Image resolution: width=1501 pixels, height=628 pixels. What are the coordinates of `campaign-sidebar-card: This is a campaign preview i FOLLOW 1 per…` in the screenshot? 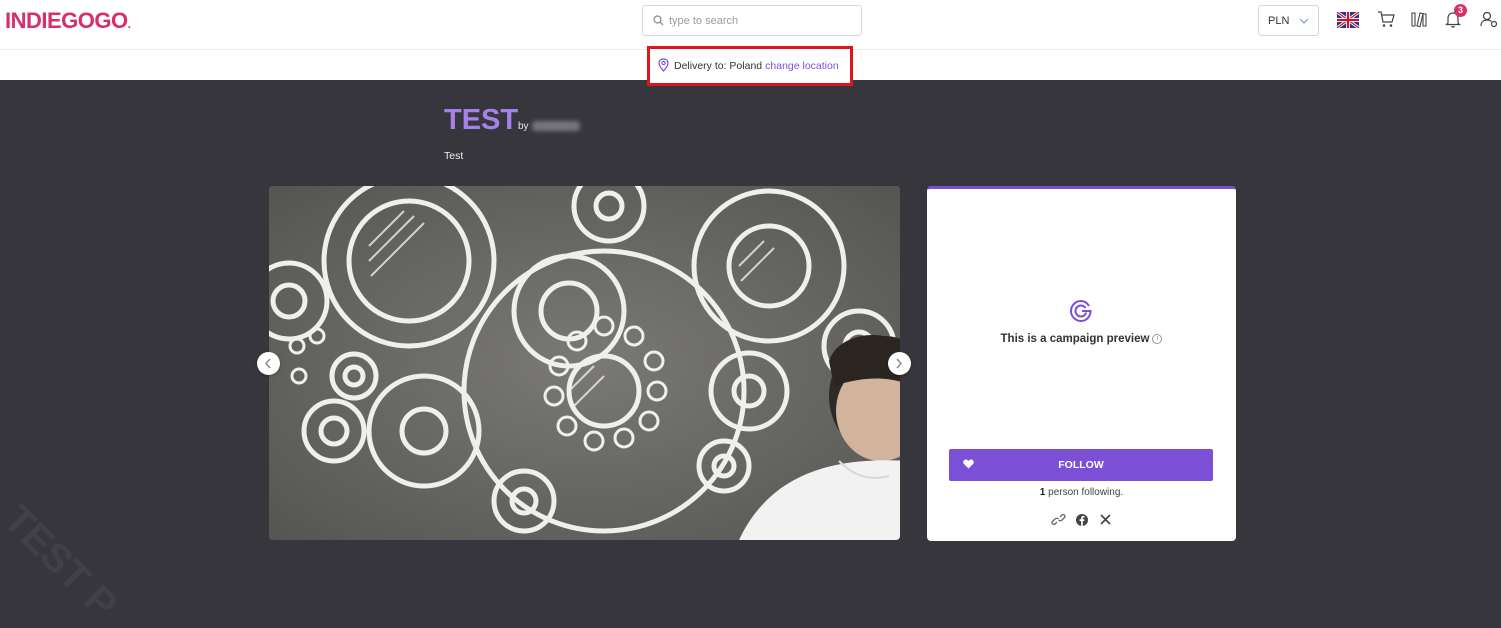 It's located at (1081, 363).